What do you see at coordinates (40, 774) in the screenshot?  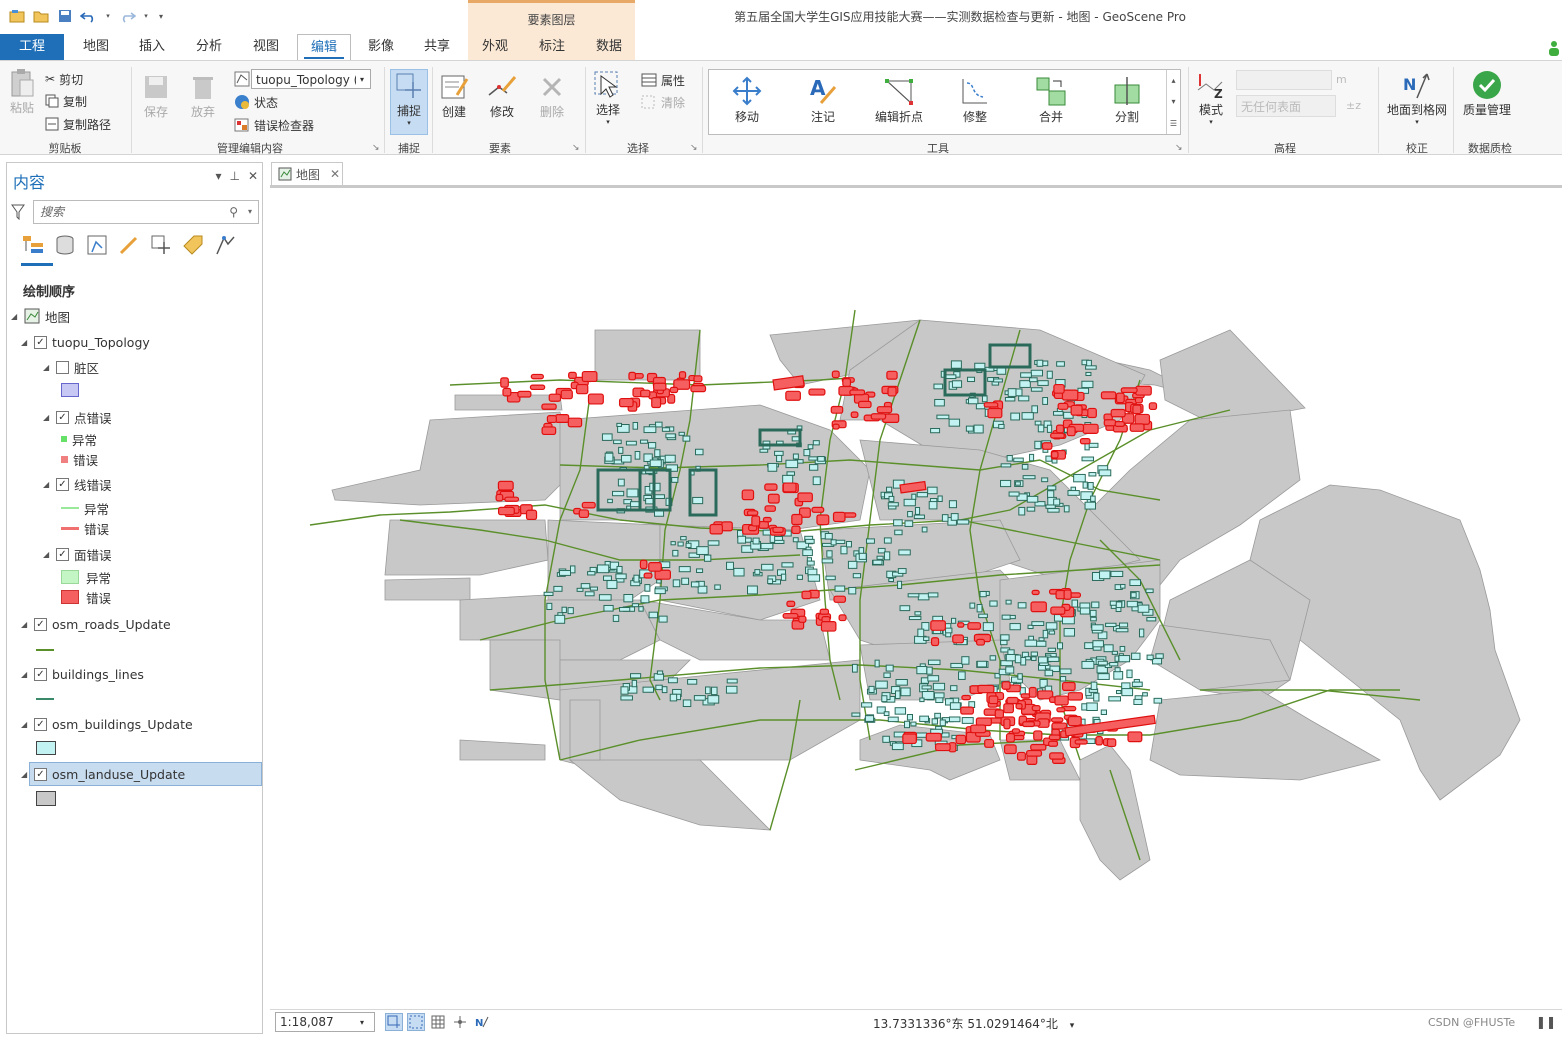 I see `landuse-visibility-checkbox: ✓` at bounding box center [40, 774].